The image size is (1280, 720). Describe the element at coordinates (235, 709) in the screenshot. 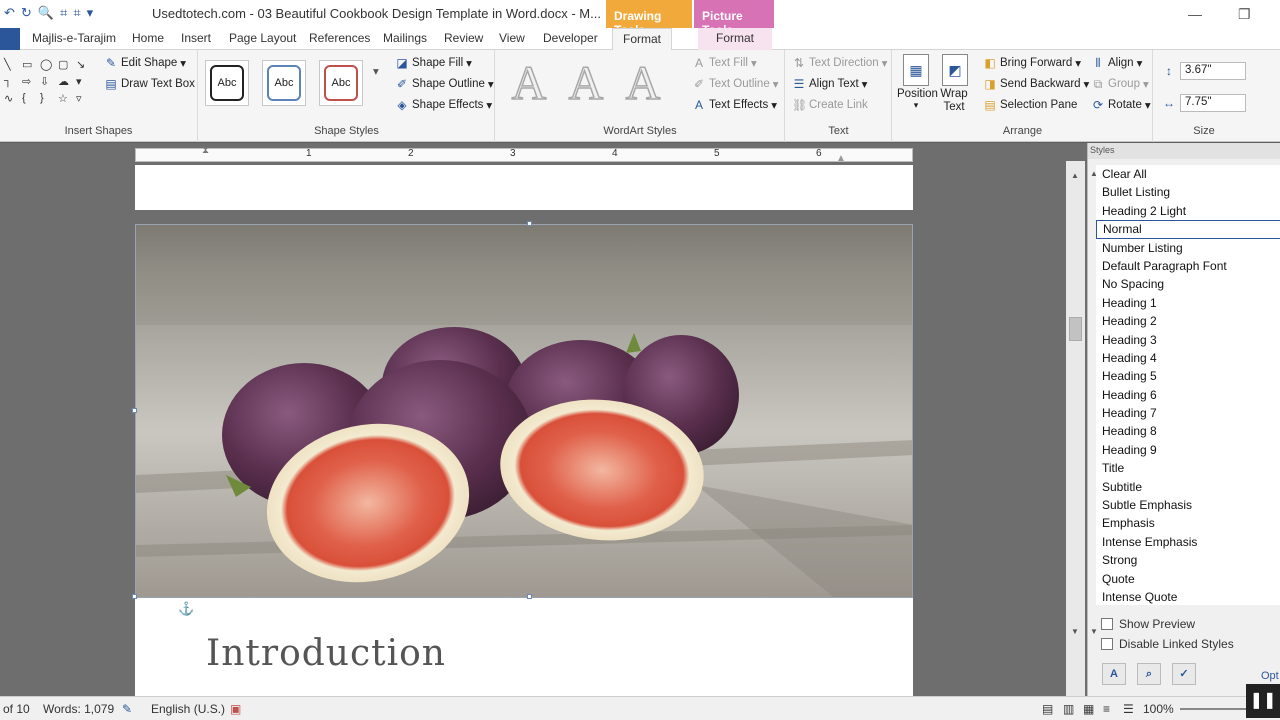

I see `macro-record-icon: ▣` at that location.